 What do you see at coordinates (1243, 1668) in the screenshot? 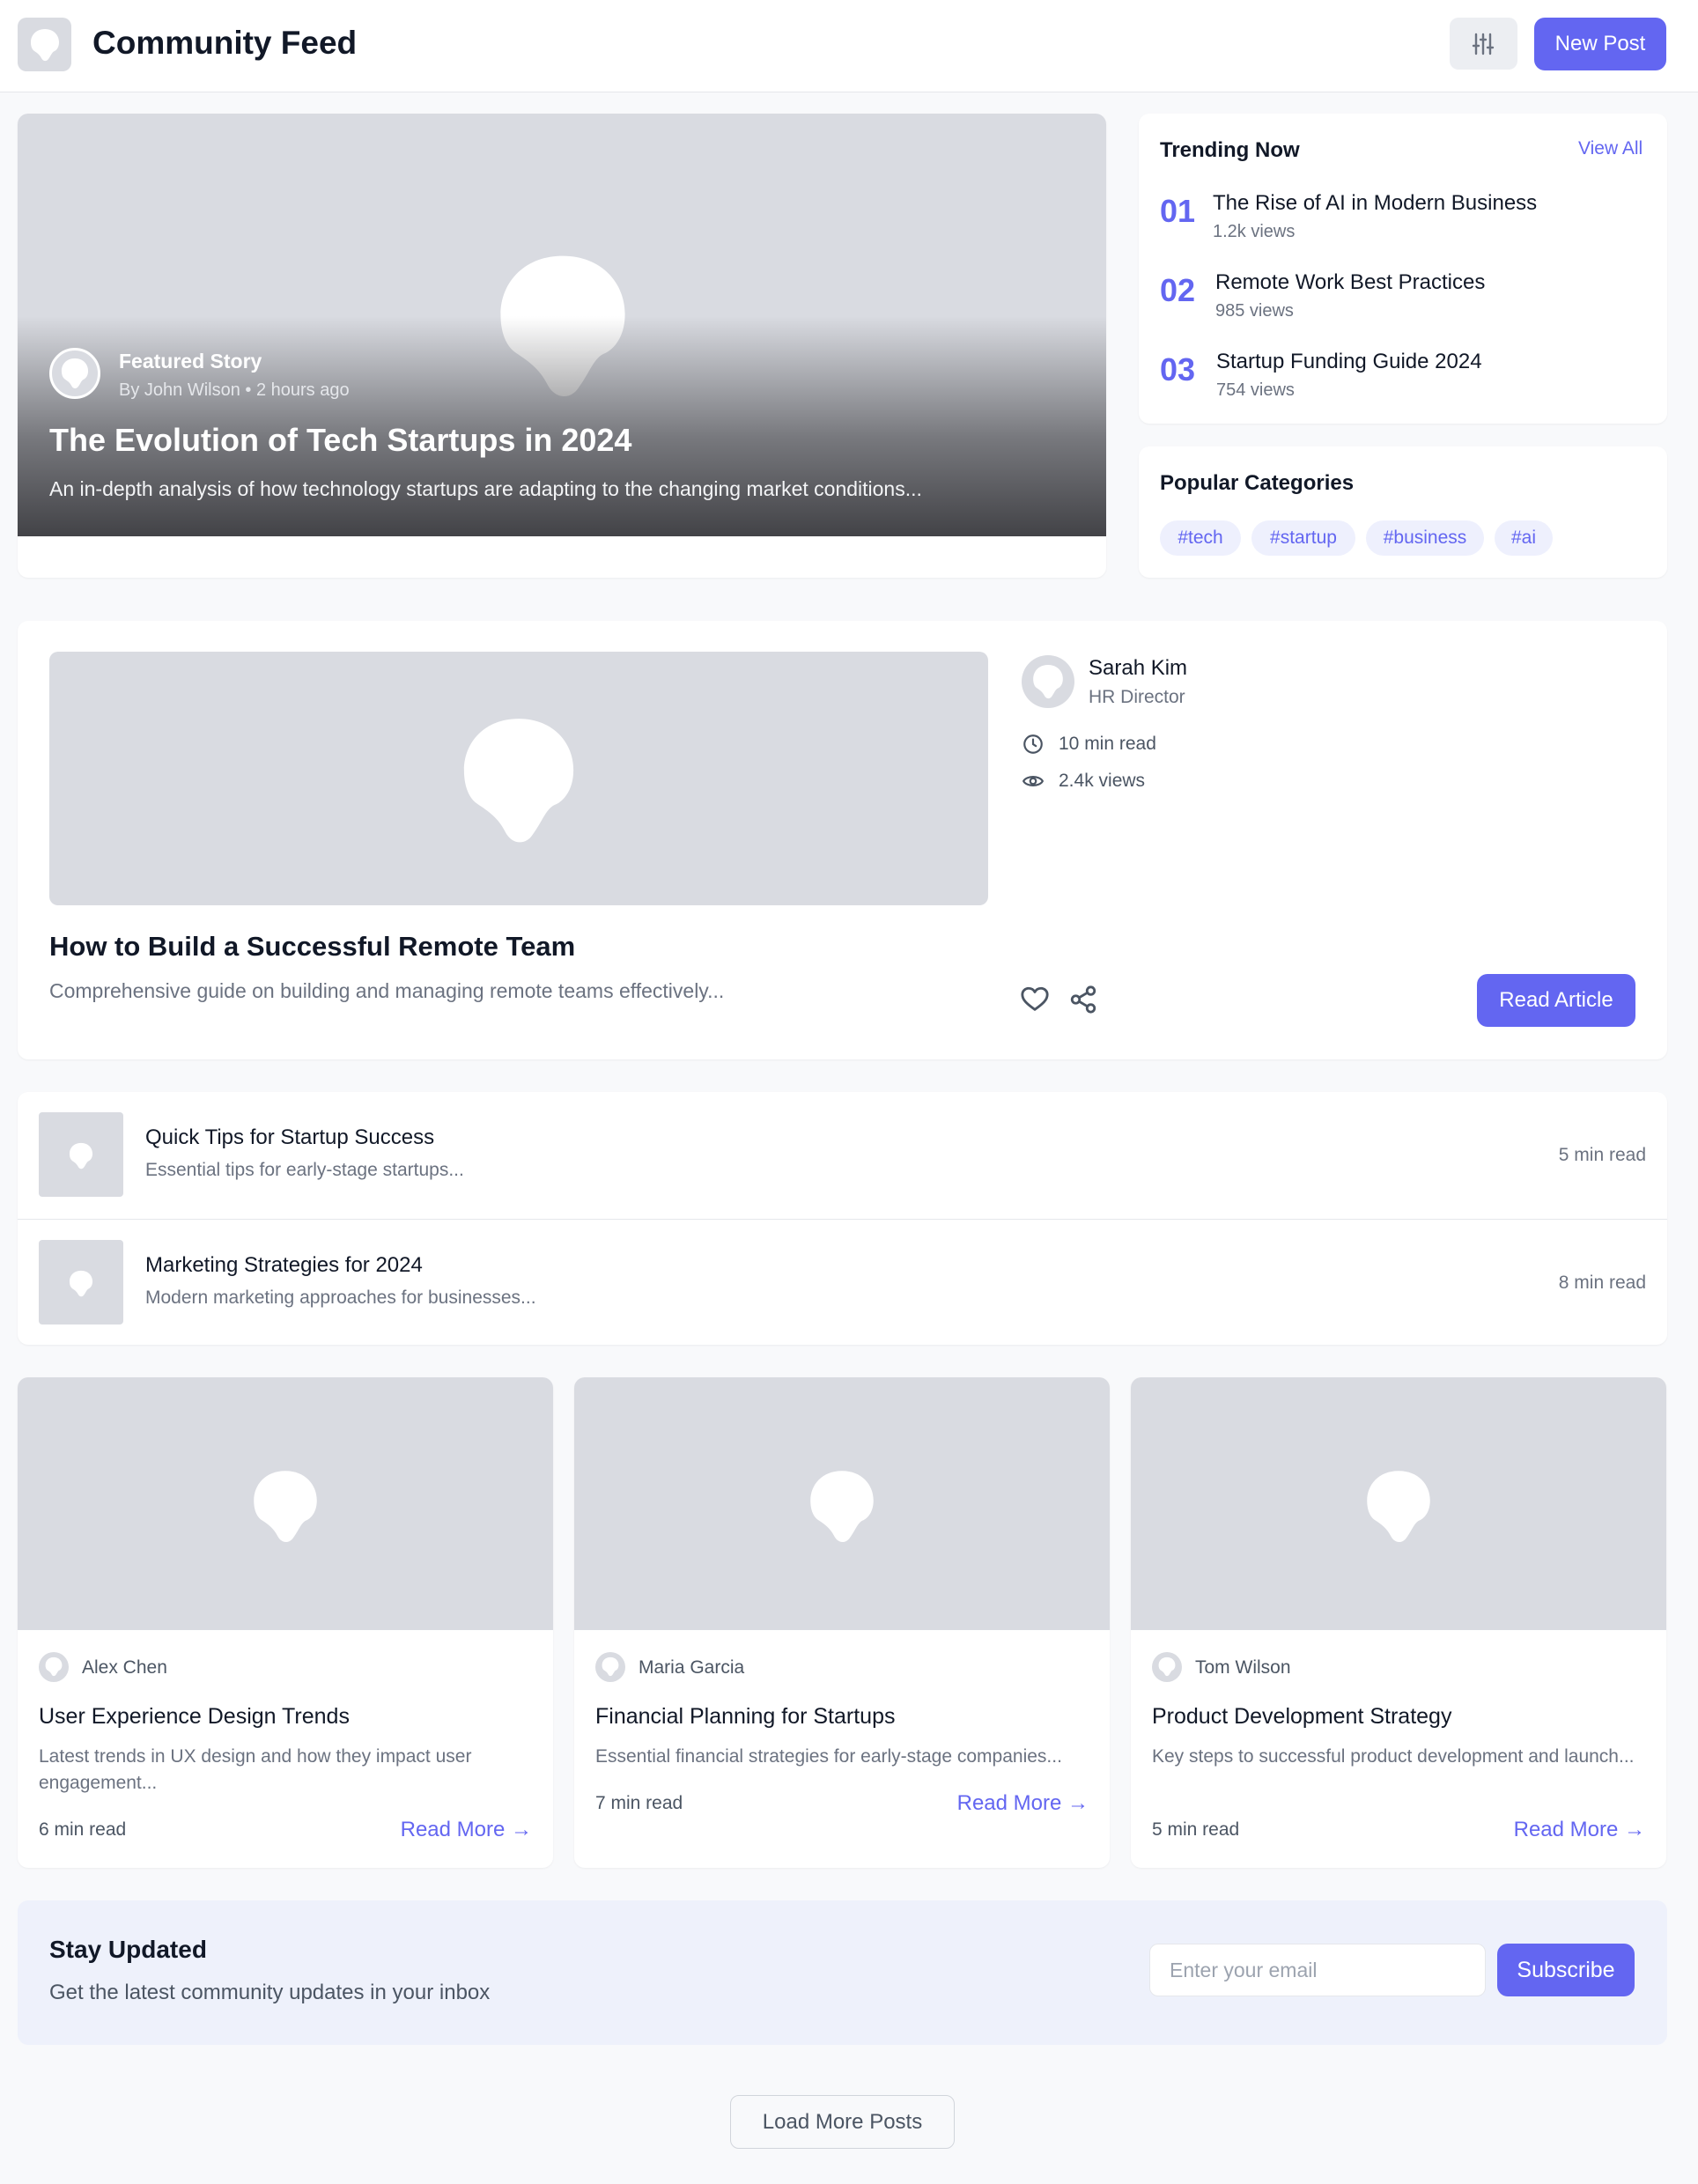
I see `post-author: Tom Wilson` at bounding box center [1243, 1668].